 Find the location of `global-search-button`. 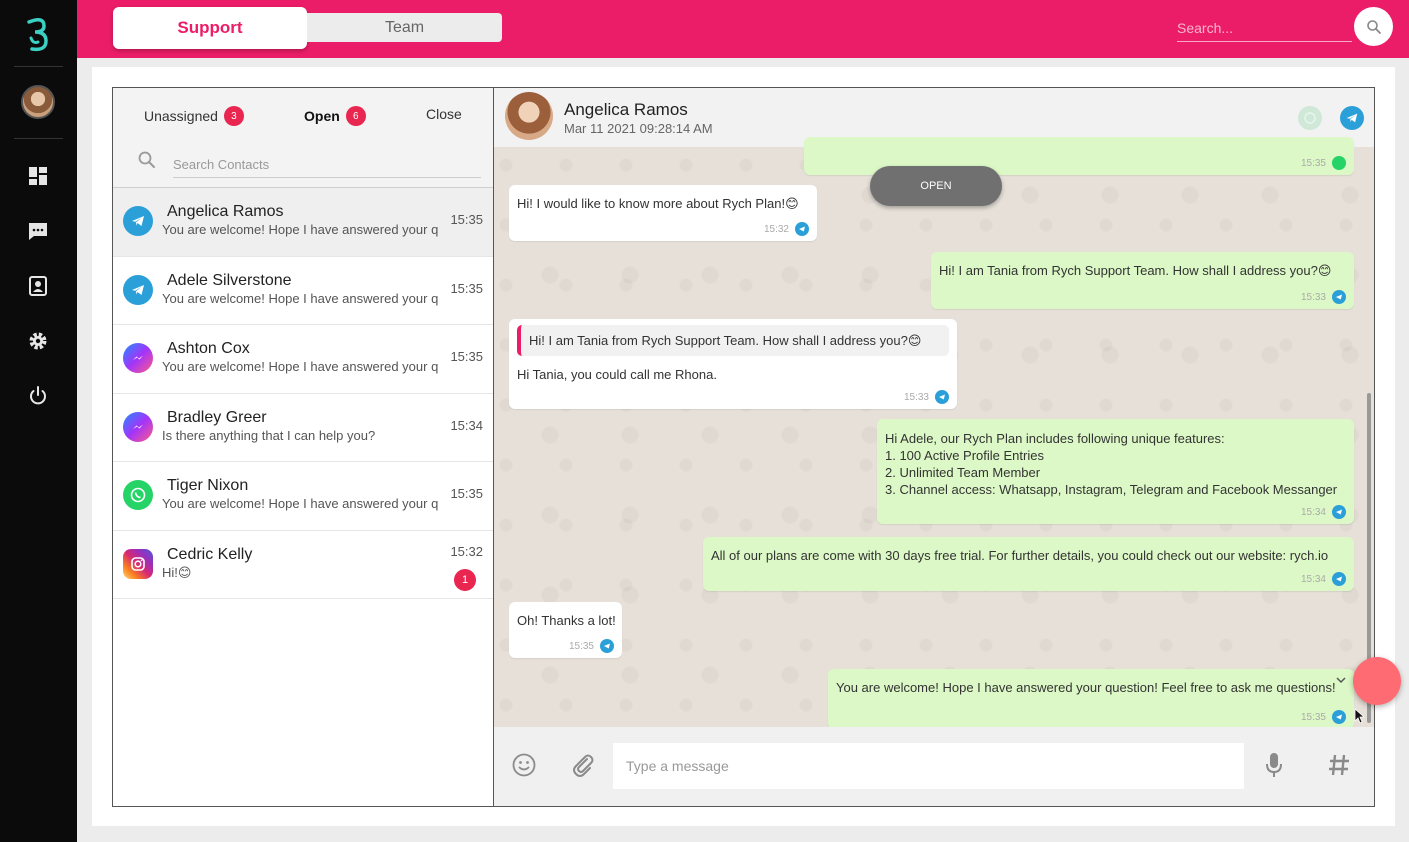

global-search-button is located at coordinates (1373, 26).